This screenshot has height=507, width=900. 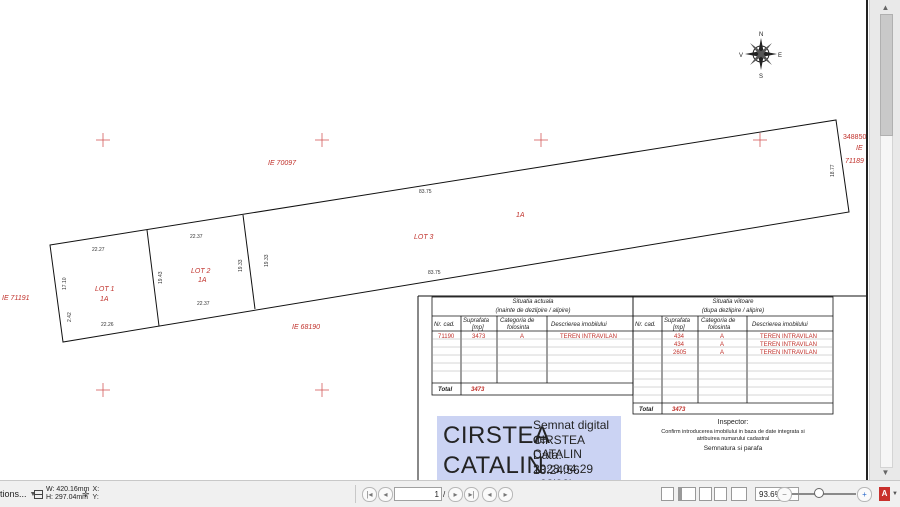 I want to click on dim-lot1-top: 22.27, so click(x=98, y=250).